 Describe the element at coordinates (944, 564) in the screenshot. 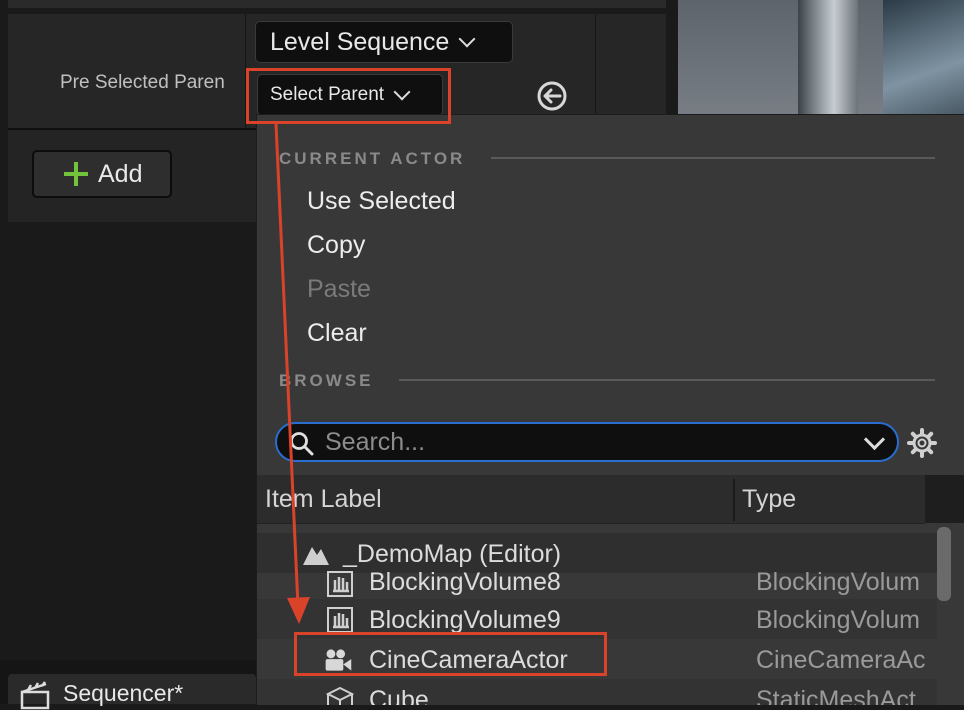

I see `tree-scrollbar` at that location.